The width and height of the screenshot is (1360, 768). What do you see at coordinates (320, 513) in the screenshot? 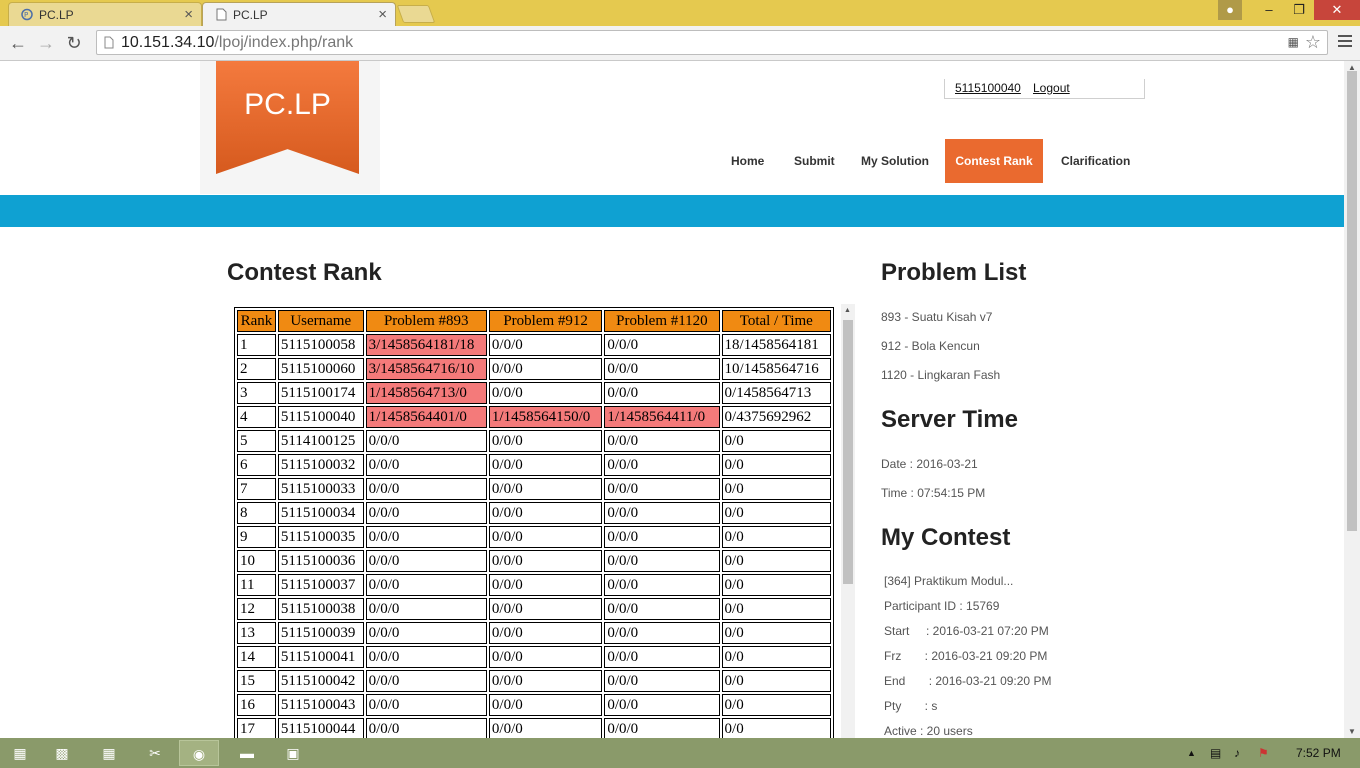
I see `username-cell: 5115100034` at bounding box center [320, 513].